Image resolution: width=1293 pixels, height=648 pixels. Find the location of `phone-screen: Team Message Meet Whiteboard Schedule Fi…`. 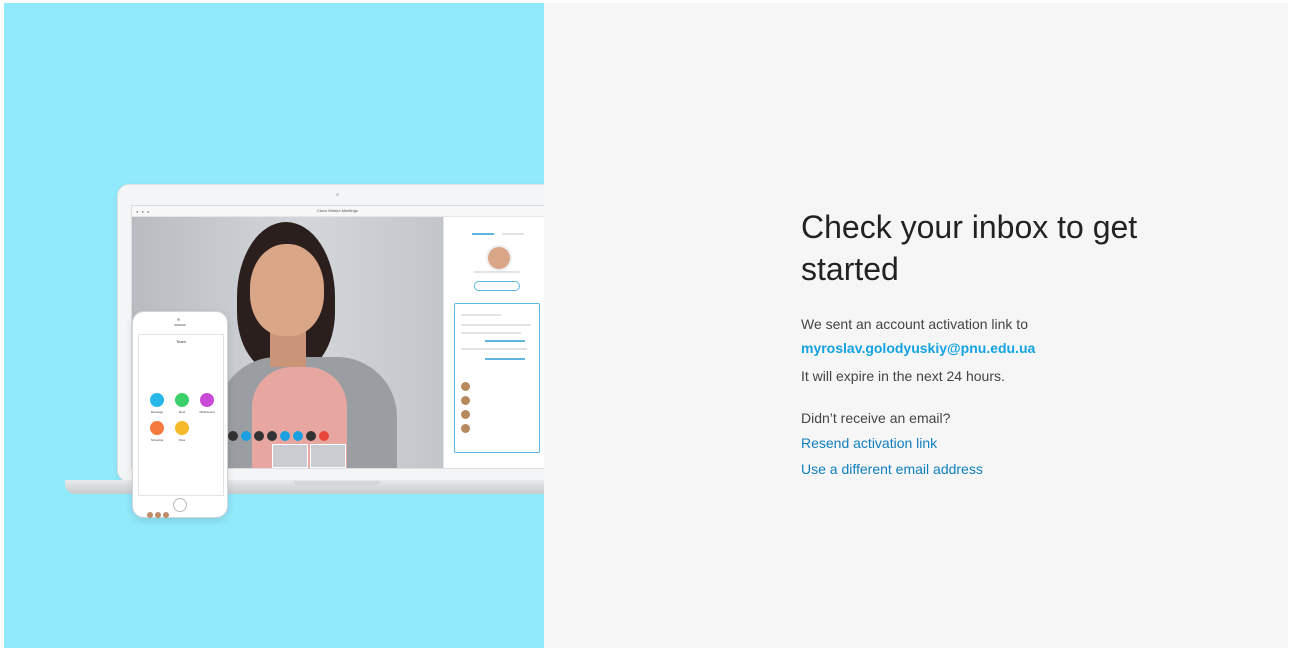

phone-screen: Team Message Meet Whiteboard Schedule Fi… is located at coordinates (181, 426).